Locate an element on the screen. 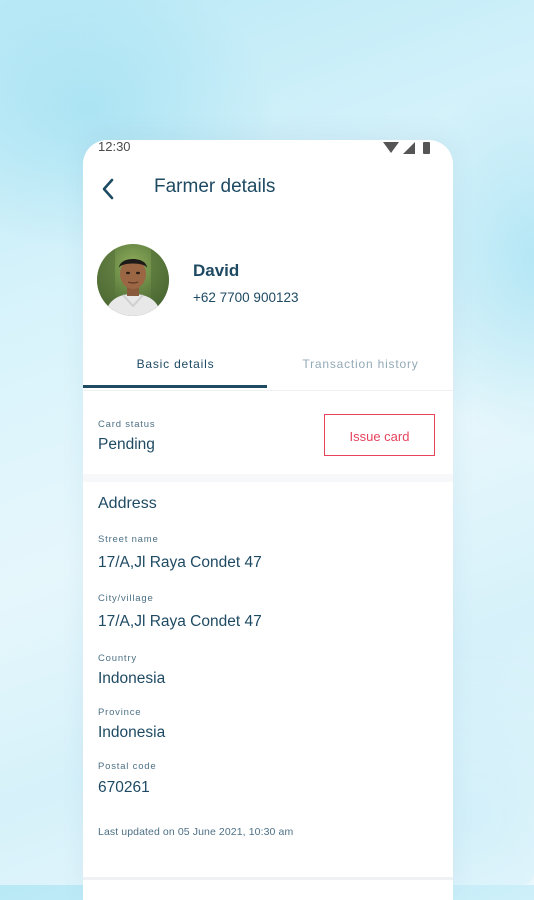 The width and height of the screenshot is (534, 900). back-chevron-icon is located at coordinates (109, 189).